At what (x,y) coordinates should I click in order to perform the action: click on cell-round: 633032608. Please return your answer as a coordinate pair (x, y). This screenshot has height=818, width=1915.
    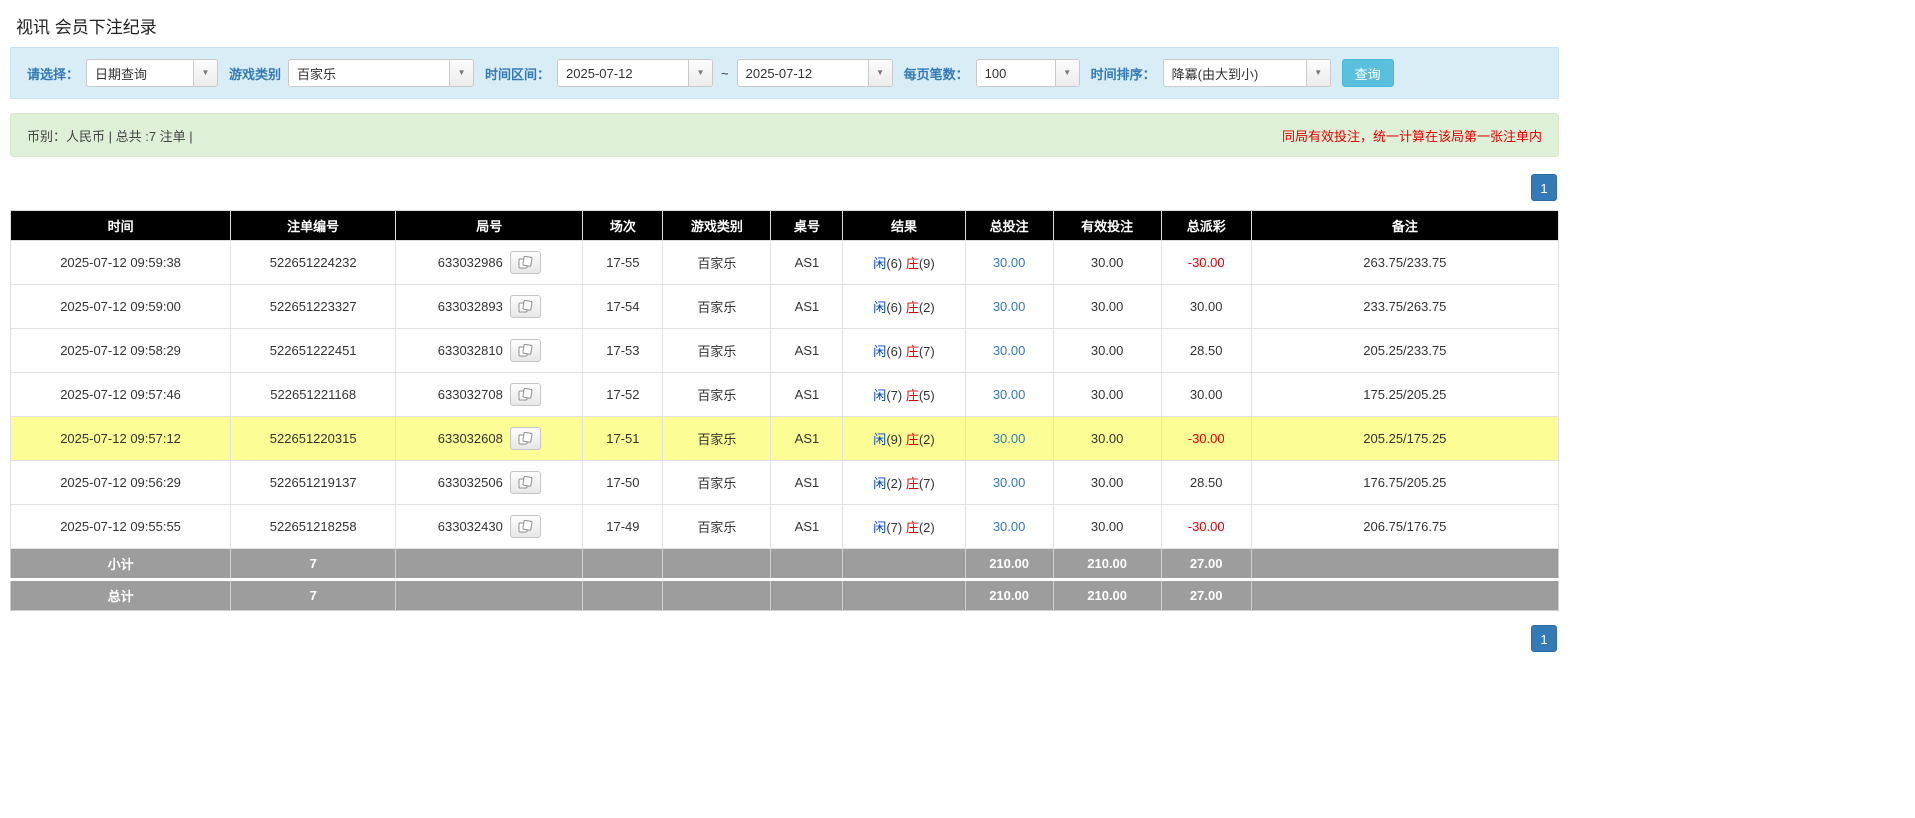
    Looking at the image, I should click on (489, 438).